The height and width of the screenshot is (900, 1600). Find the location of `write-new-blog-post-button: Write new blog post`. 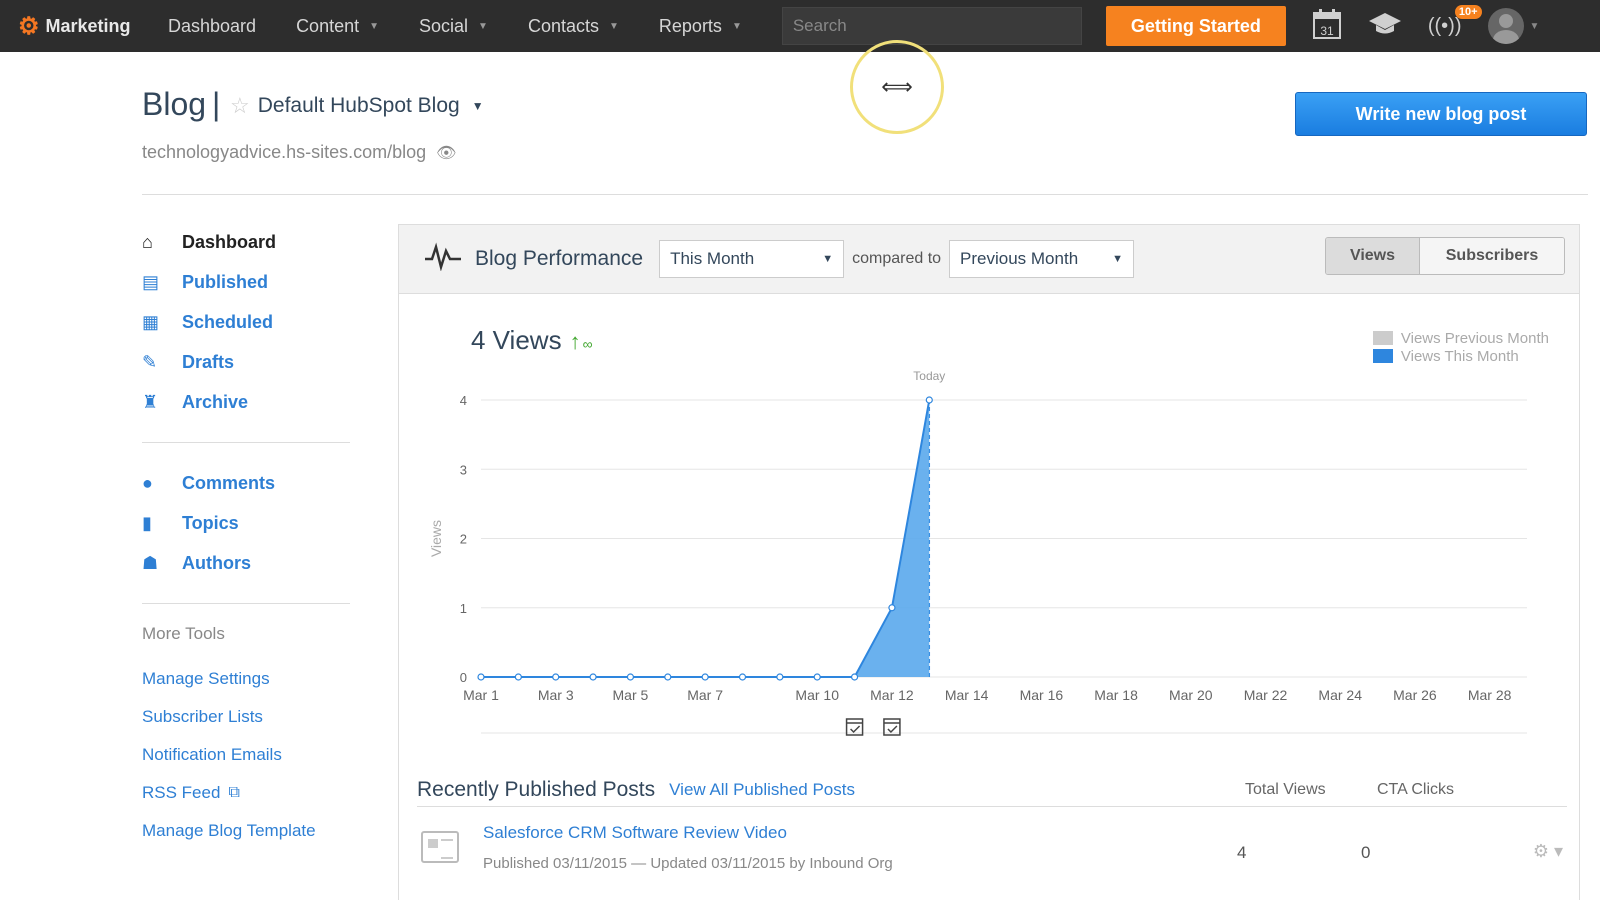

write-new-blog-post-button: Write new blog post is located at coordinates (1441, 114).